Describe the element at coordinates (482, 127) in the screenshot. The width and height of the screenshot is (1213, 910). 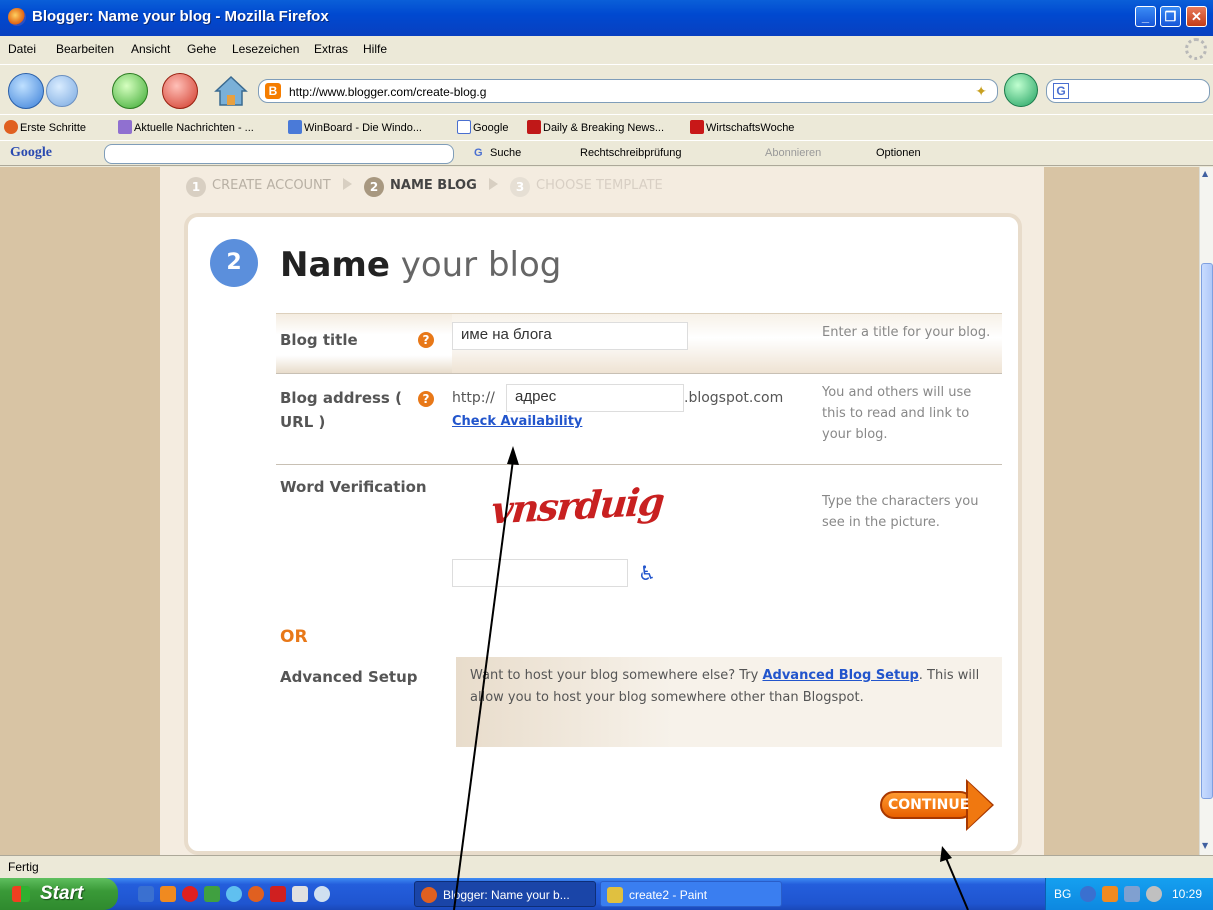
I see `bookmark-google: Google` at that location.